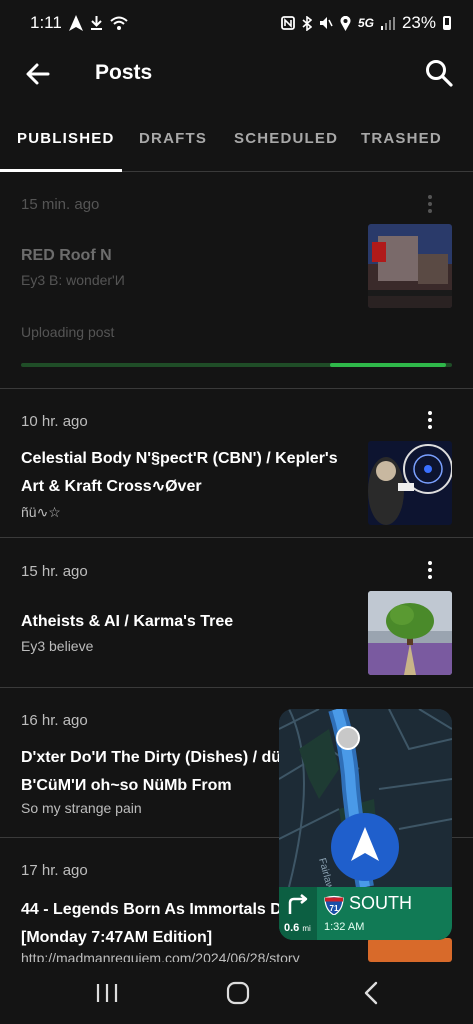 This screenshot has height=1024, width=473. I want to click on system-back-icon, so click(372, 993).